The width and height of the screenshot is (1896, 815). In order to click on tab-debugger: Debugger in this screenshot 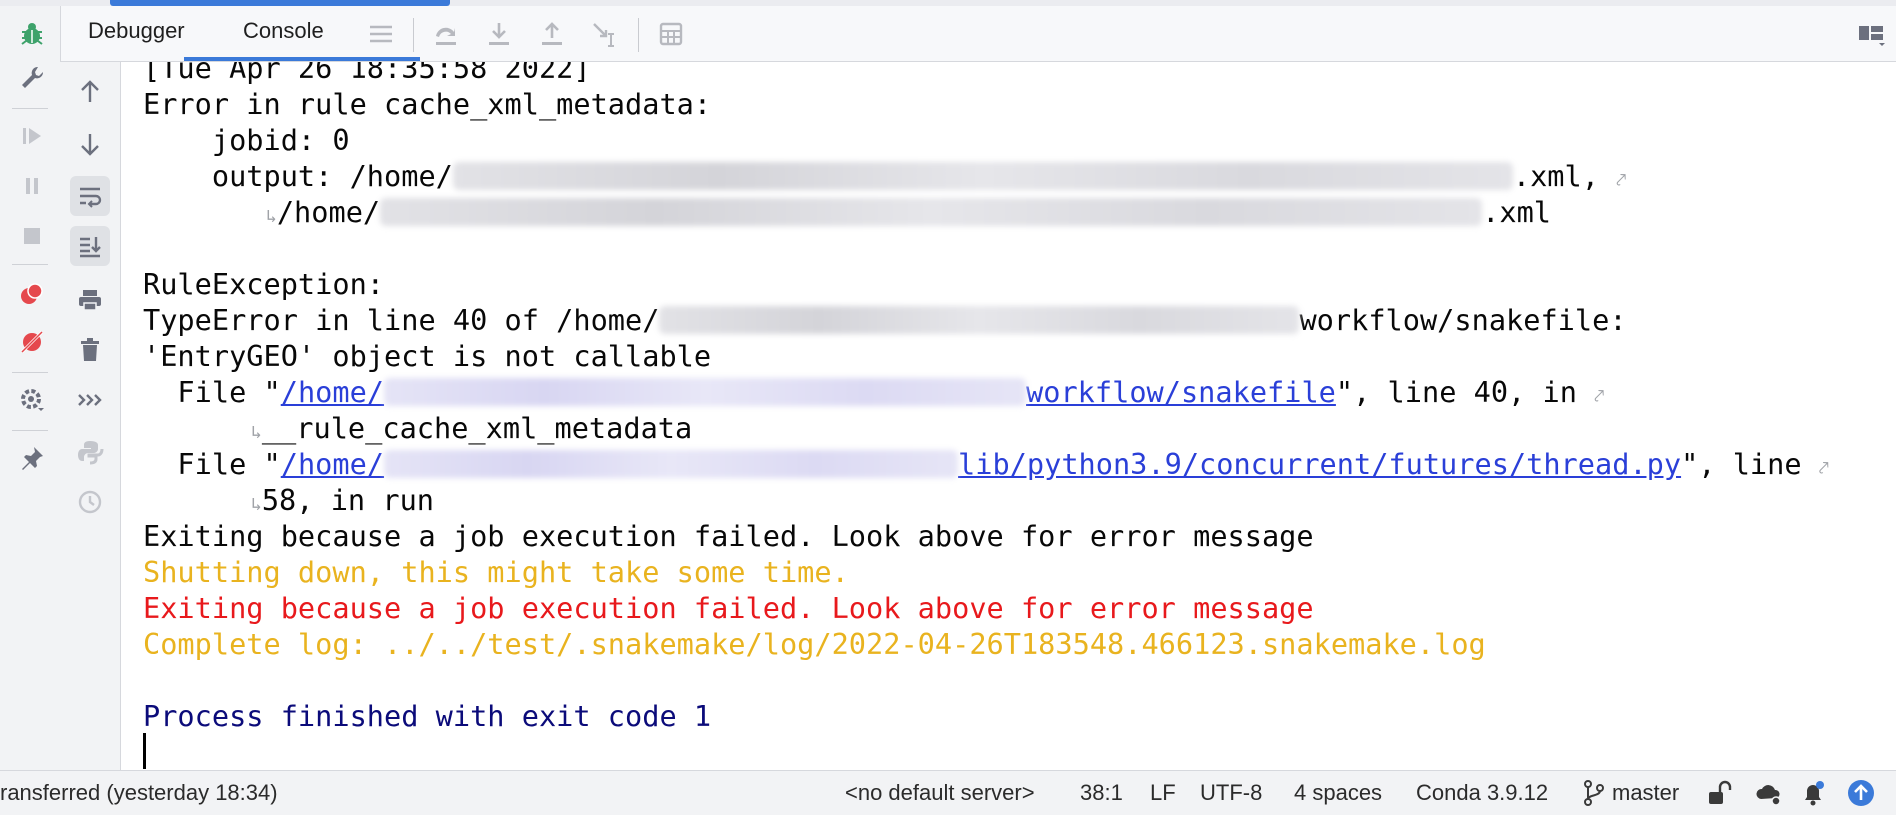, I will do `click(136, 31)`.